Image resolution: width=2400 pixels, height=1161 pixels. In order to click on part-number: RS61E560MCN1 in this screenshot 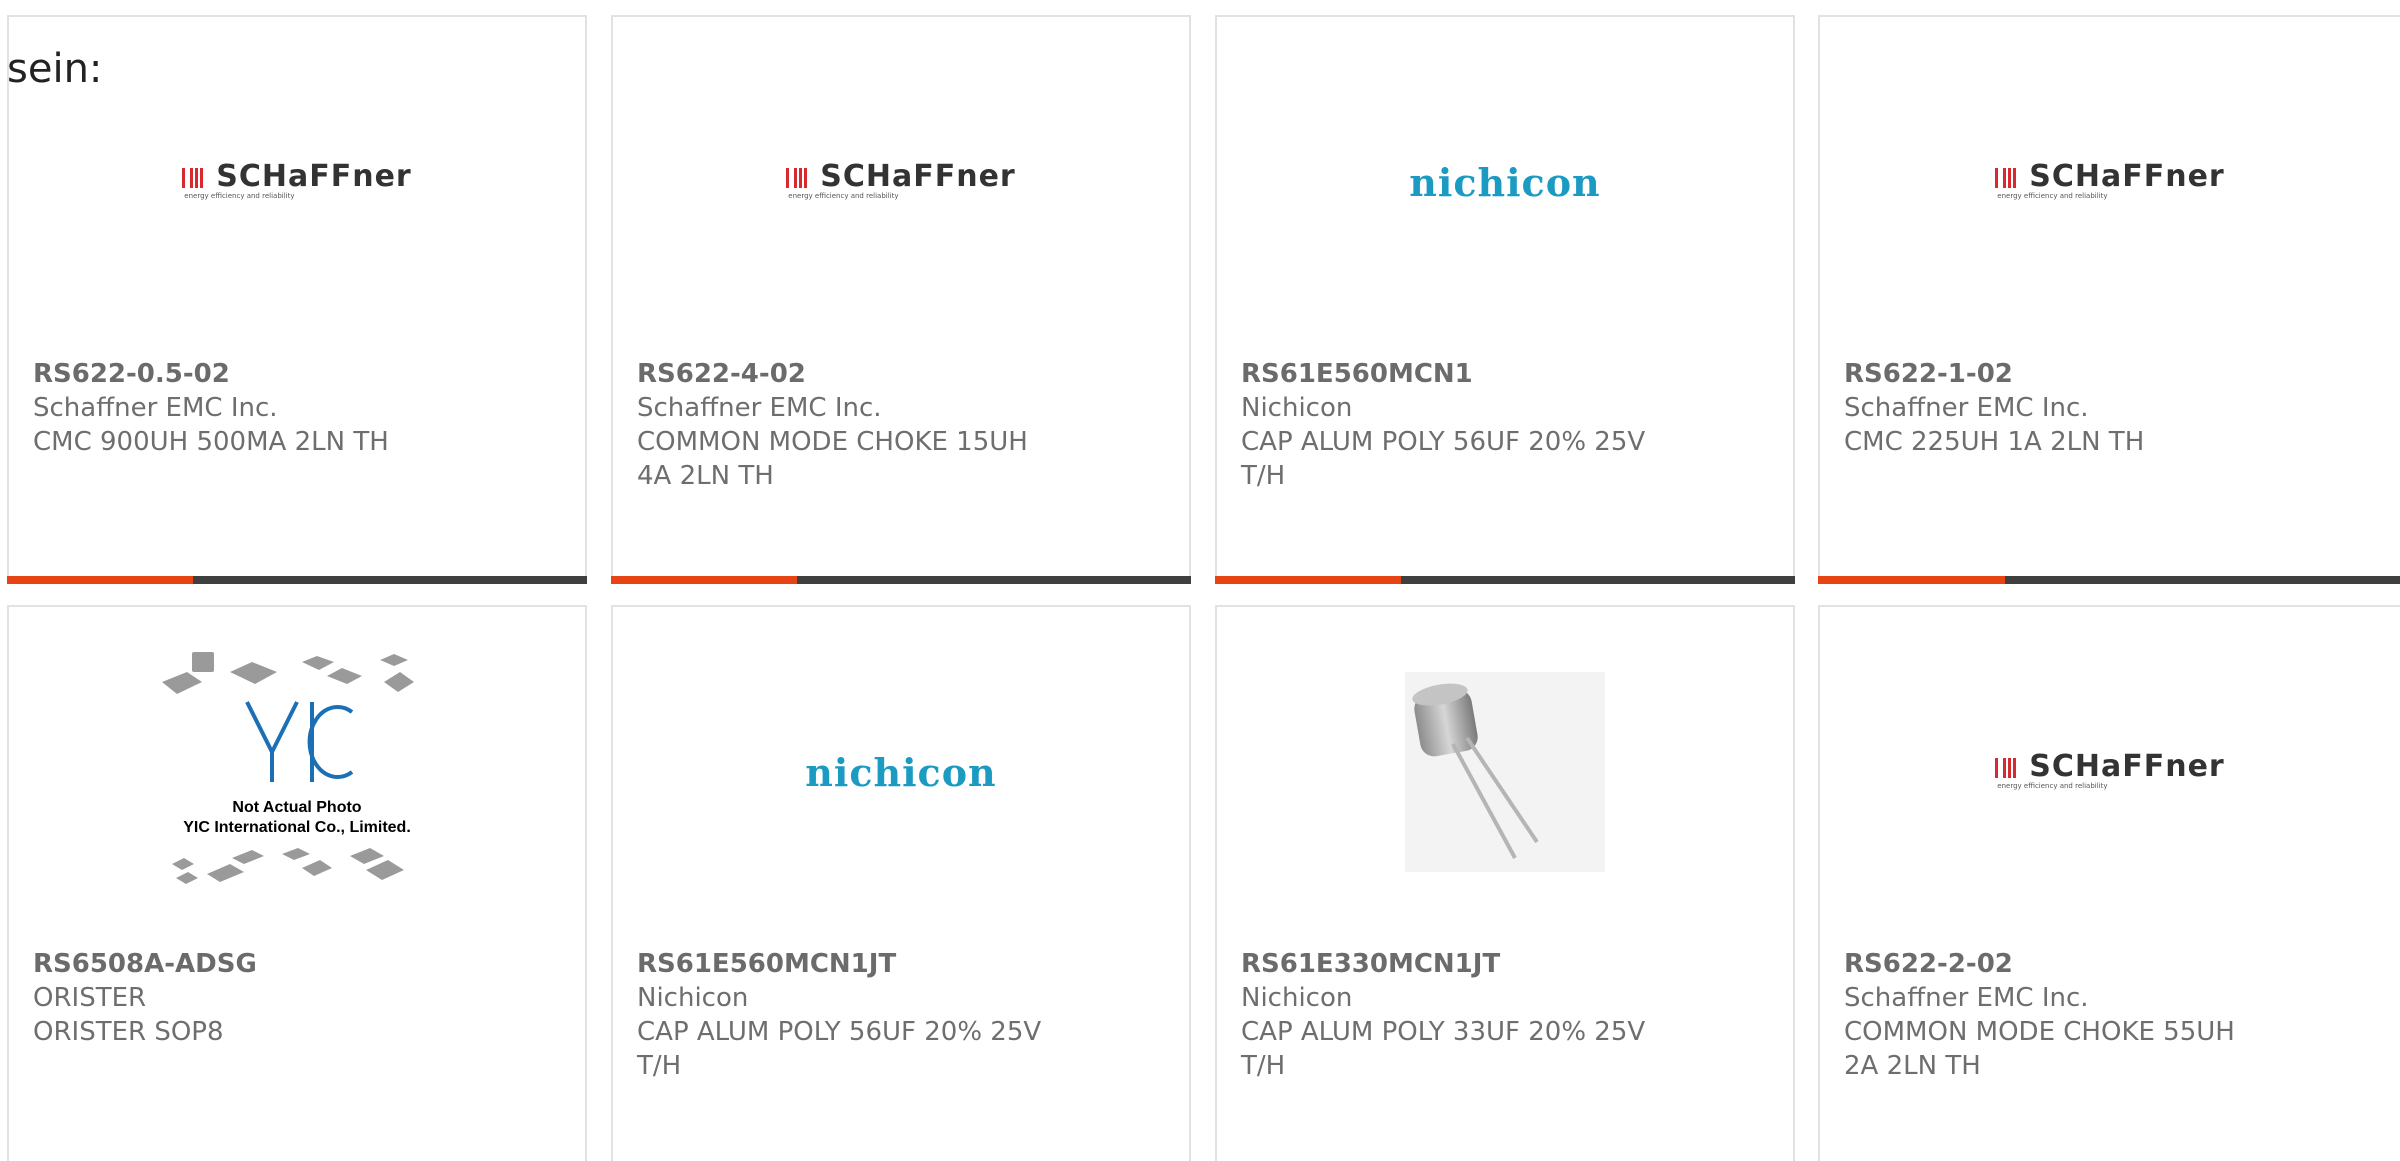, I will do `click(1451, 374)`.